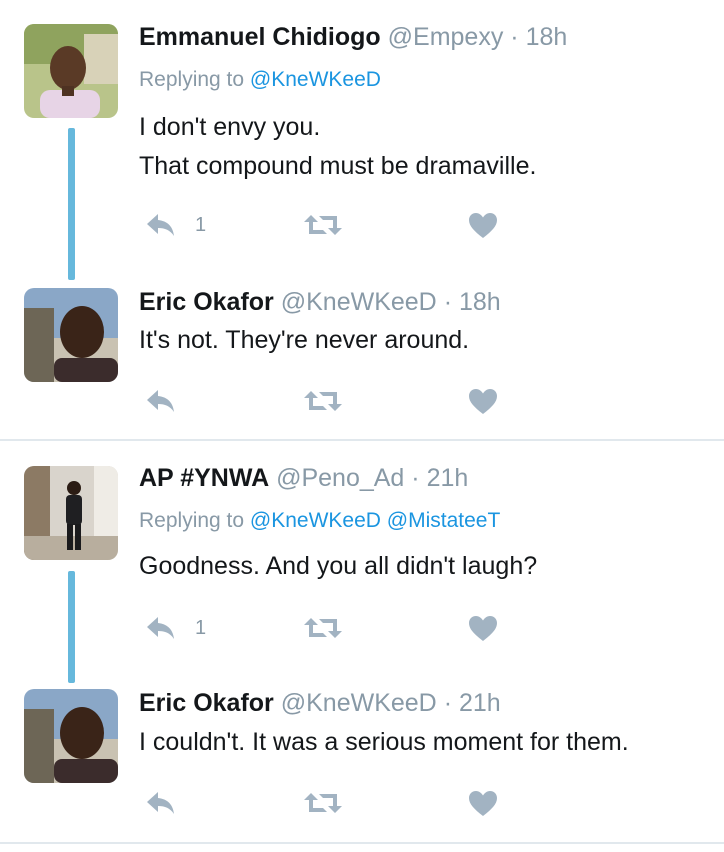  Describe the element at coordinates (230, 127) in the screenshot. I see `tweet-text-line: I don't envy you.` at that location.